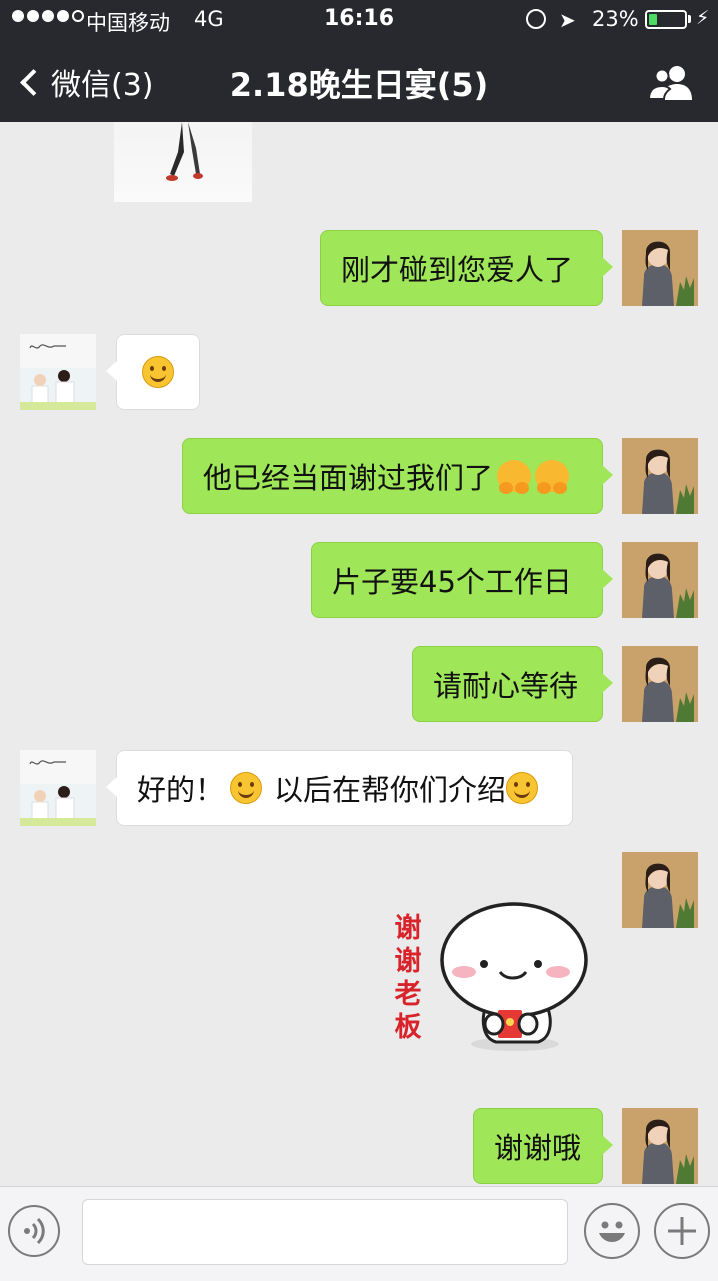 This screenshot has width=718, height=1281. I want to click on battery-percent: 23%, so click(615, 19).